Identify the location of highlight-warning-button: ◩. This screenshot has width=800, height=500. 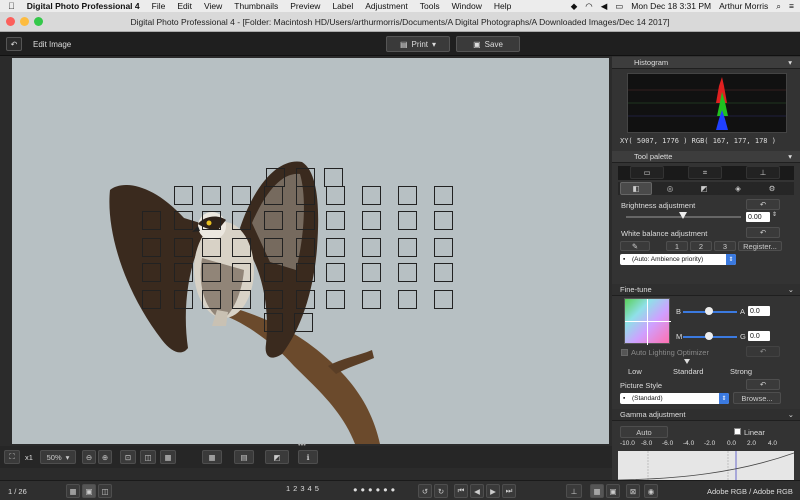
(277, 457).